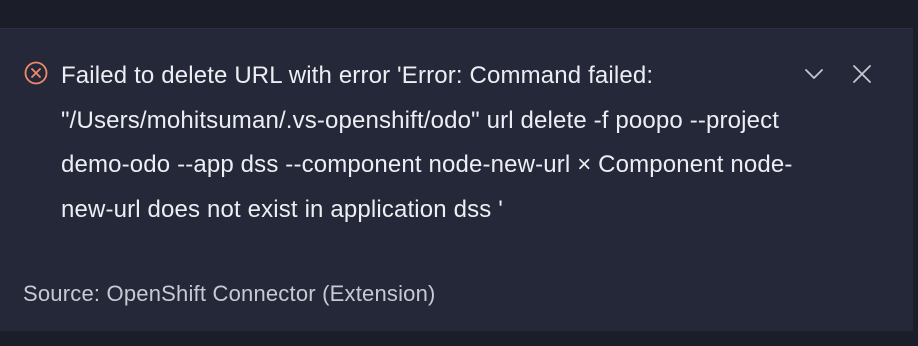 This screenshot has width=918, height=346. I want to click on collapse-button, so click(814, 74).